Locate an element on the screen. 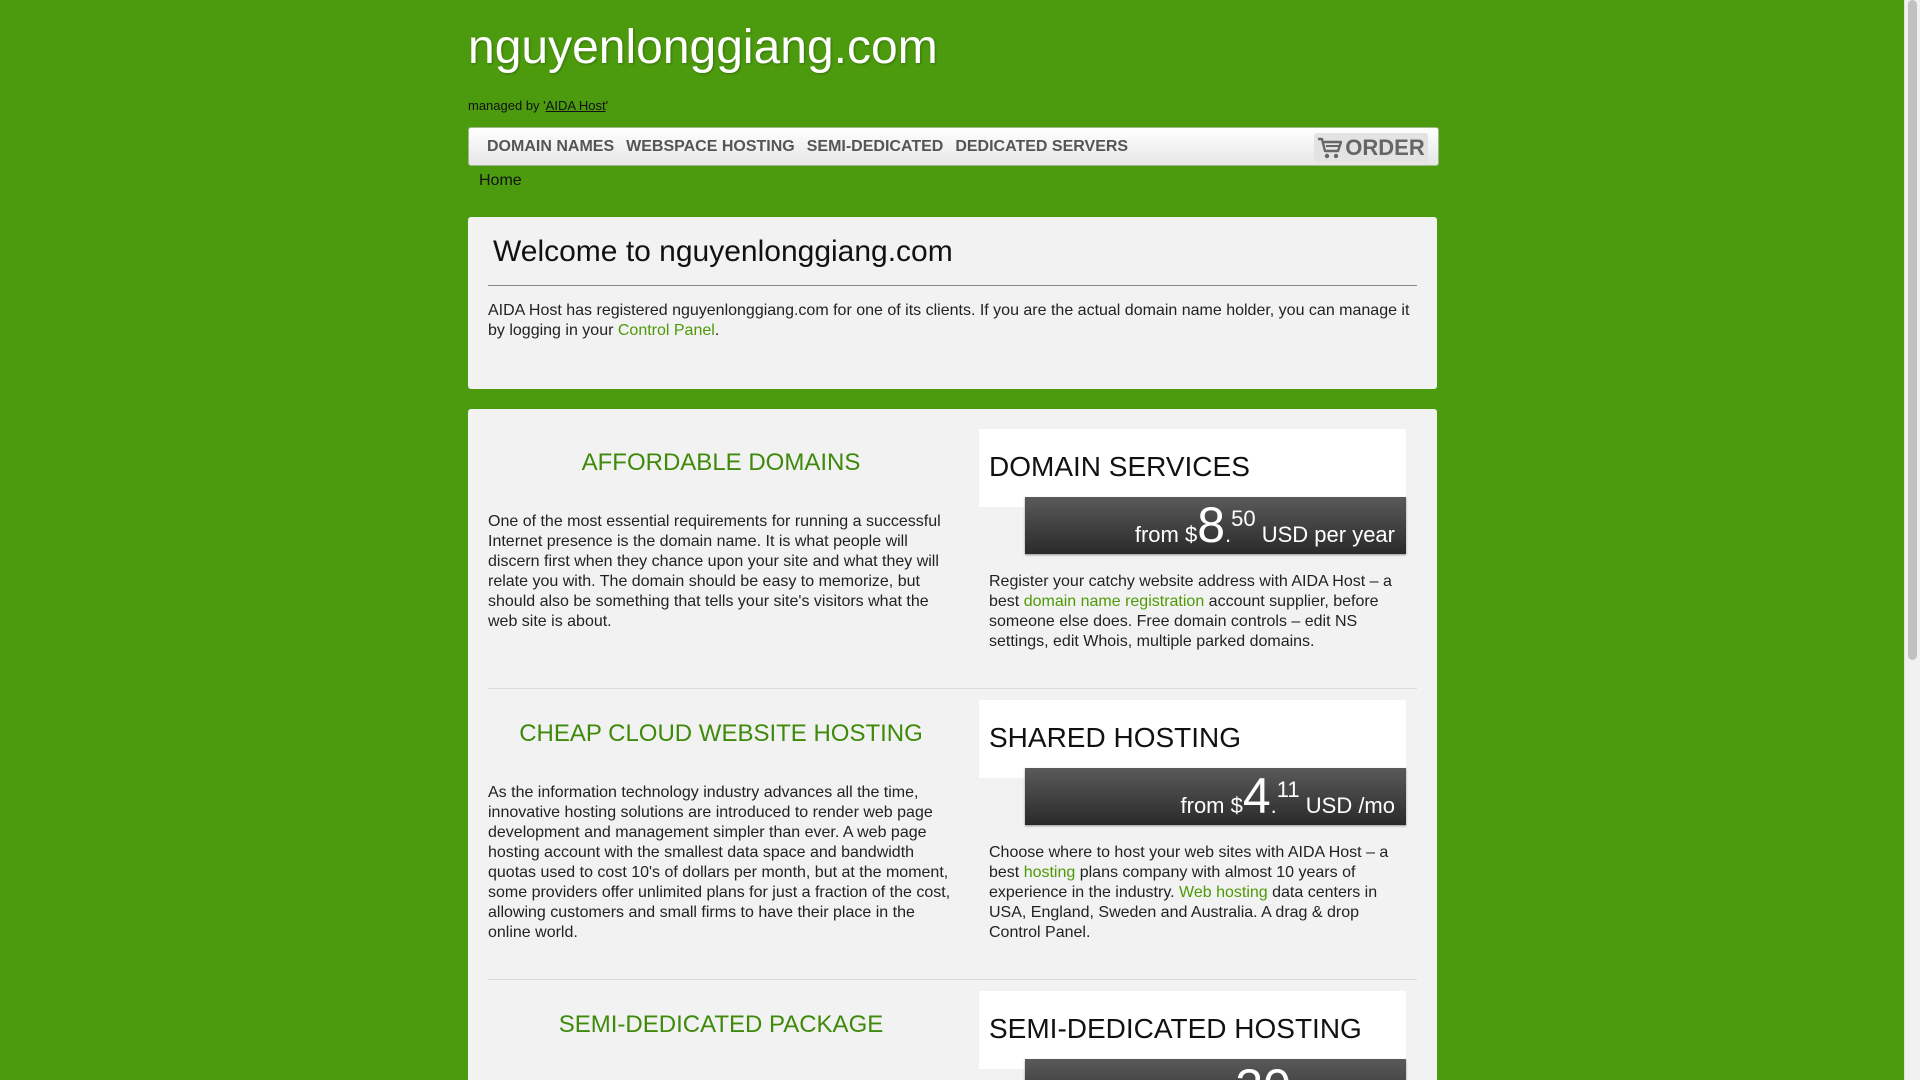  semi-dedicated-card: SEMI-DEDICATED HOSTING is located at coordinates (1192, 1030).